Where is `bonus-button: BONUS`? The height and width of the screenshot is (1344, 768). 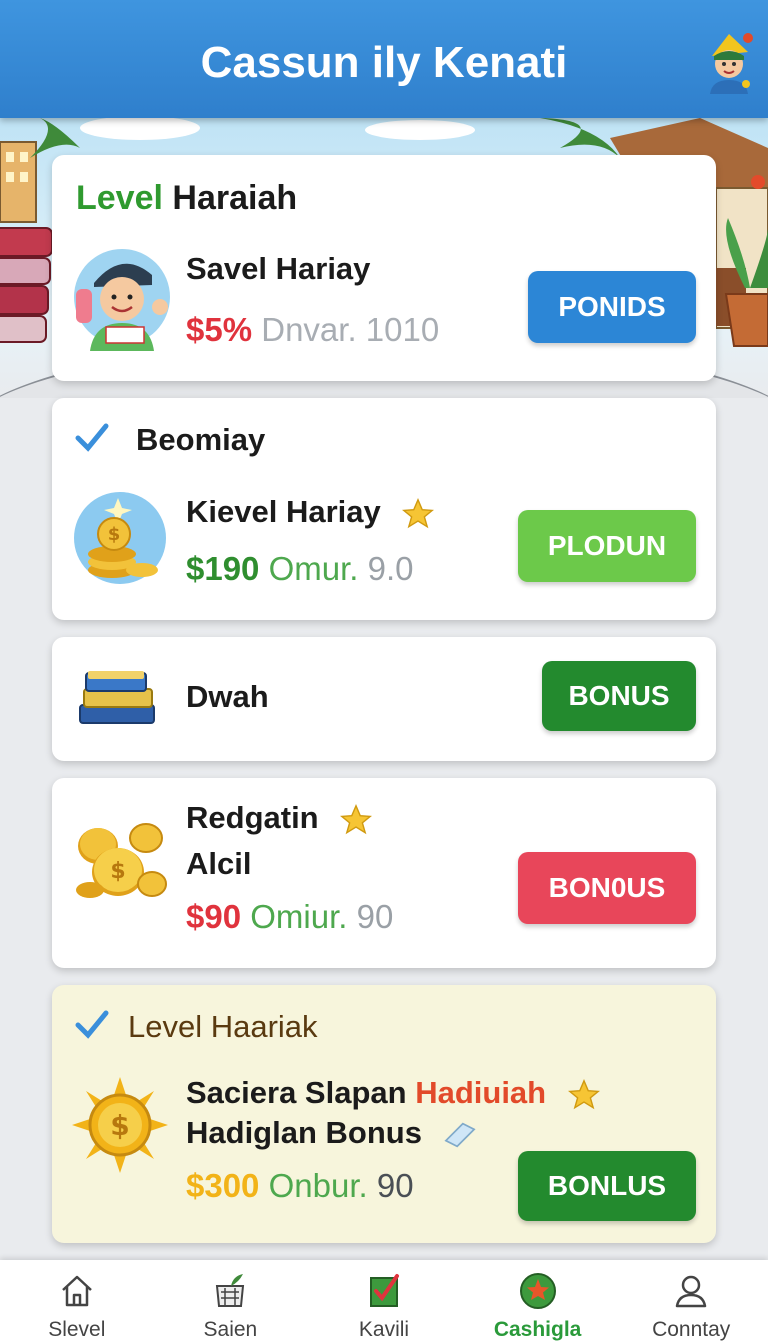 bonus-button: BONUS is located at coordinates (619, 696).